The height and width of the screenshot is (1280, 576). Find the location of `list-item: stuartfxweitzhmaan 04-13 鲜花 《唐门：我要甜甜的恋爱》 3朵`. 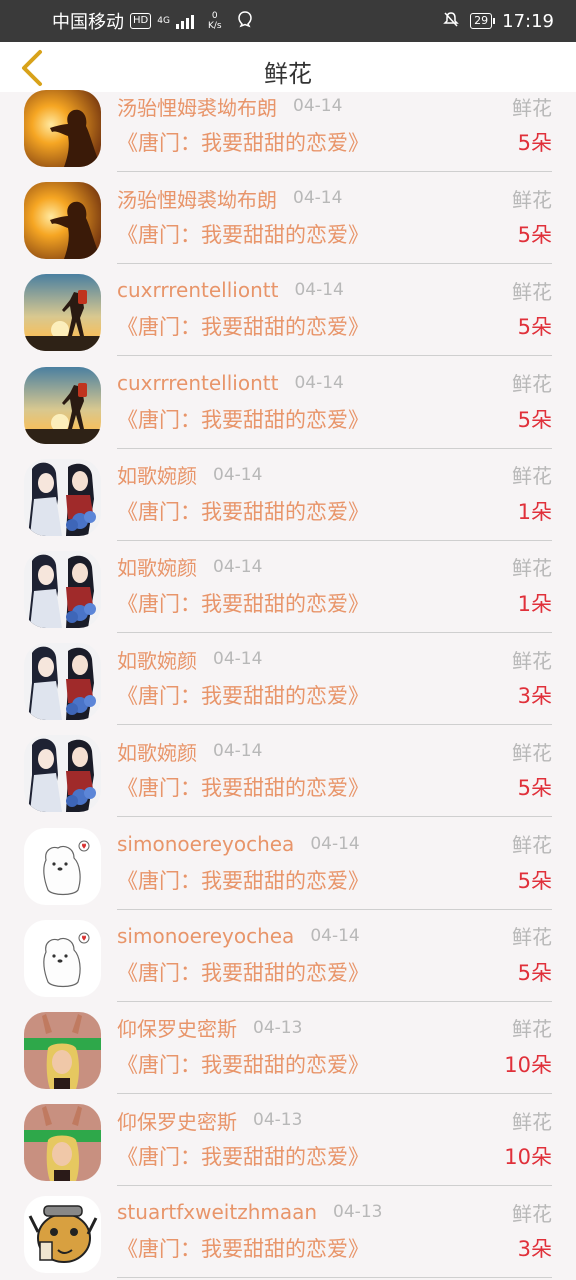

list-item: stuartfxweitzhmaan 04-13 鲜花 《唐门：我要甜甜的恋爱》 3朵 is located at coordinates (288, 1235).